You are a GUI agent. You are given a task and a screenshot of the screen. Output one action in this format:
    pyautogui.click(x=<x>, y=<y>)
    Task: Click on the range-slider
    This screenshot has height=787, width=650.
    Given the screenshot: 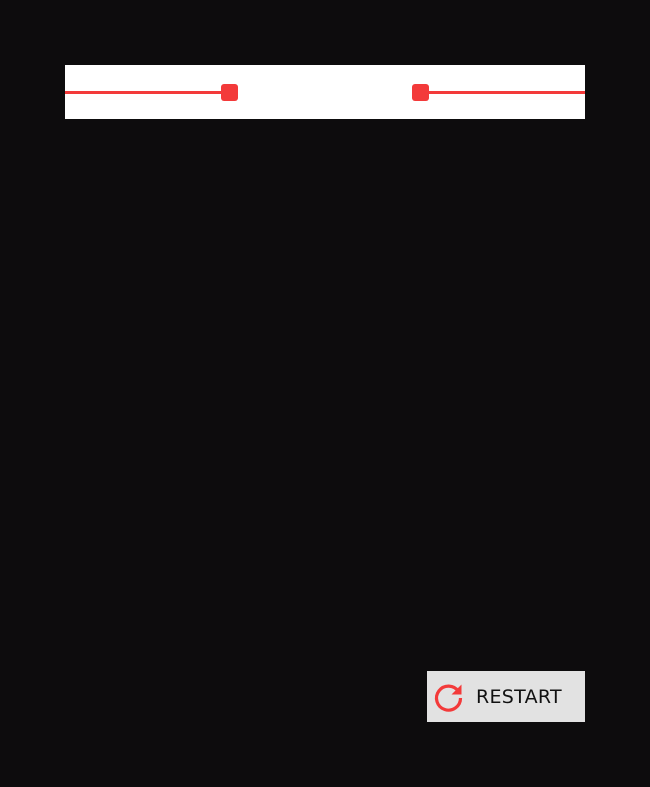 What is the action you would take?
    pyautogui.click(x=325, y=92)
    